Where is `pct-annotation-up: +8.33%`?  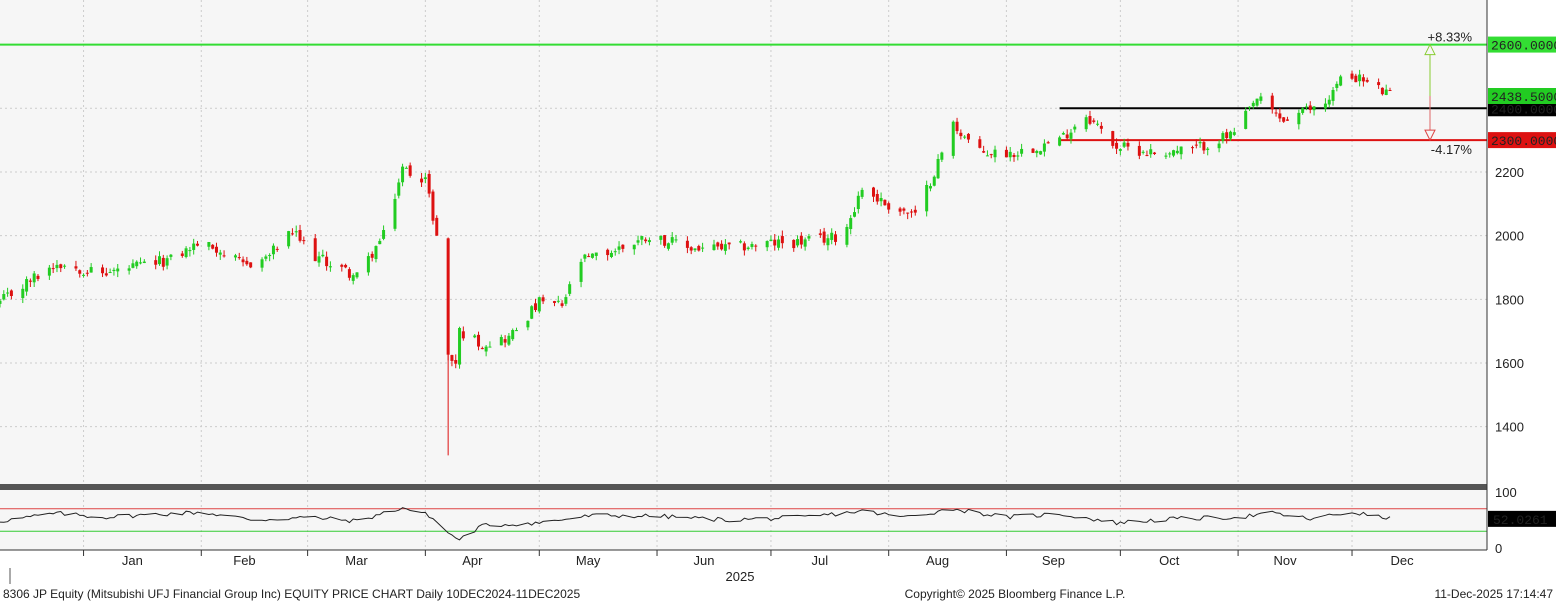 pct-annotation-up: +8.33% is located at coordinates (1450, 37).